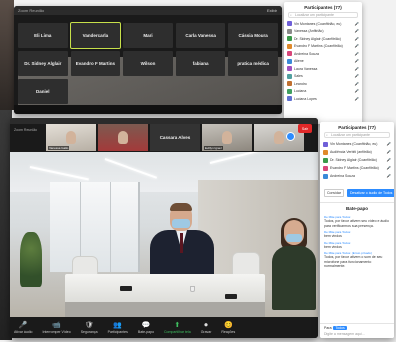 The image size is (396, 342). Describe the element at coordinates (323, 84) in the screenshot. I see `participant-row: Leandro 🎤` at that location.